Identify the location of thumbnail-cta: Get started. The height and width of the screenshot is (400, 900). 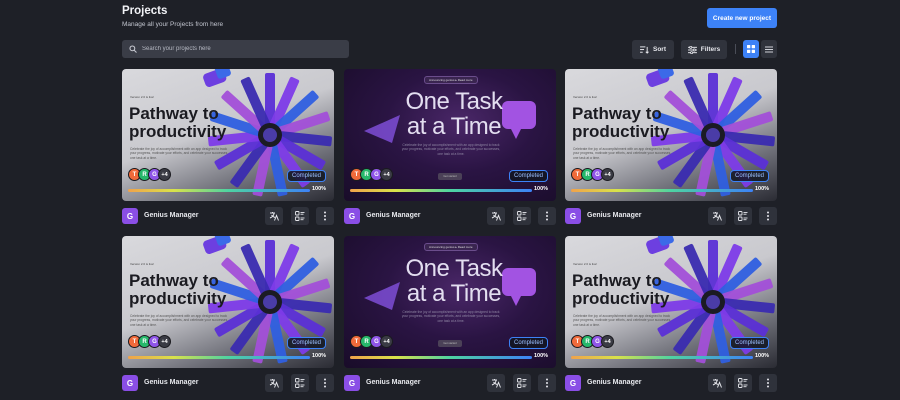
(450, 343).